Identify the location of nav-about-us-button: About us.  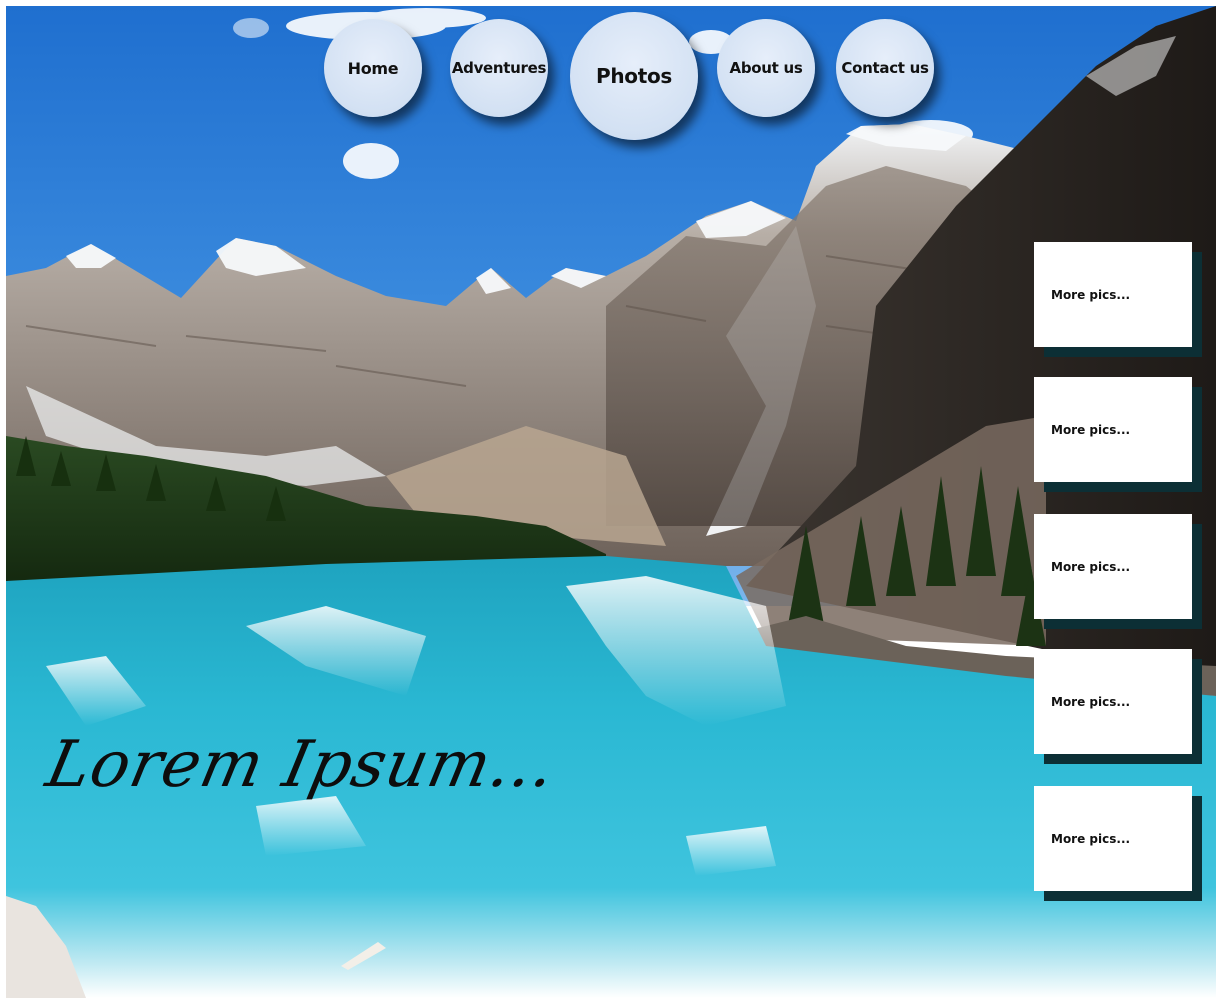
(766, 68).